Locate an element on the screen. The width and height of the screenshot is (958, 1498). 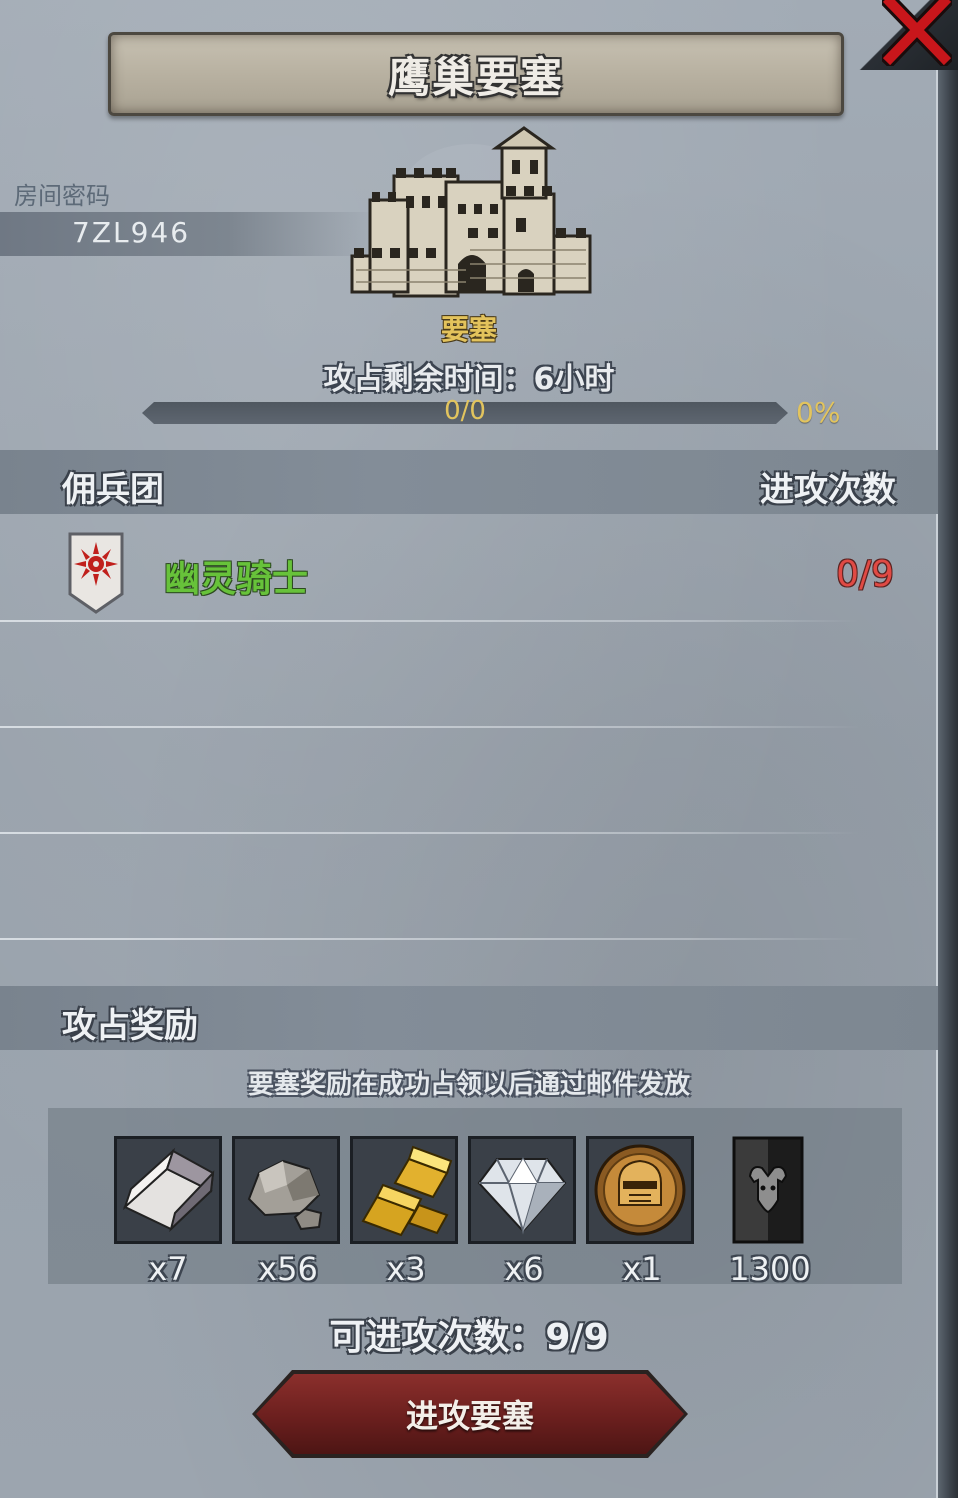
page-title: 鹰巢要塞 is located at coordinates (475, 77).